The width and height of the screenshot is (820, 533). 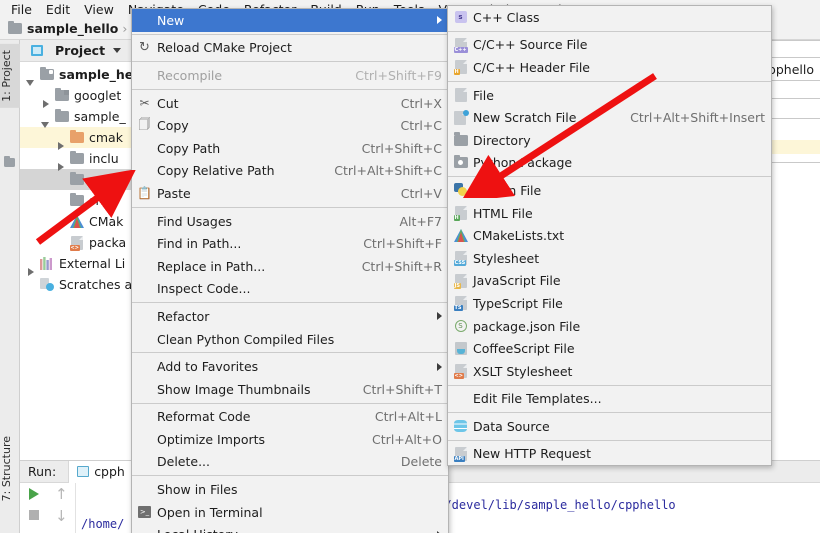 I want to click on project-tool-icon, so click(x=9, y=161).